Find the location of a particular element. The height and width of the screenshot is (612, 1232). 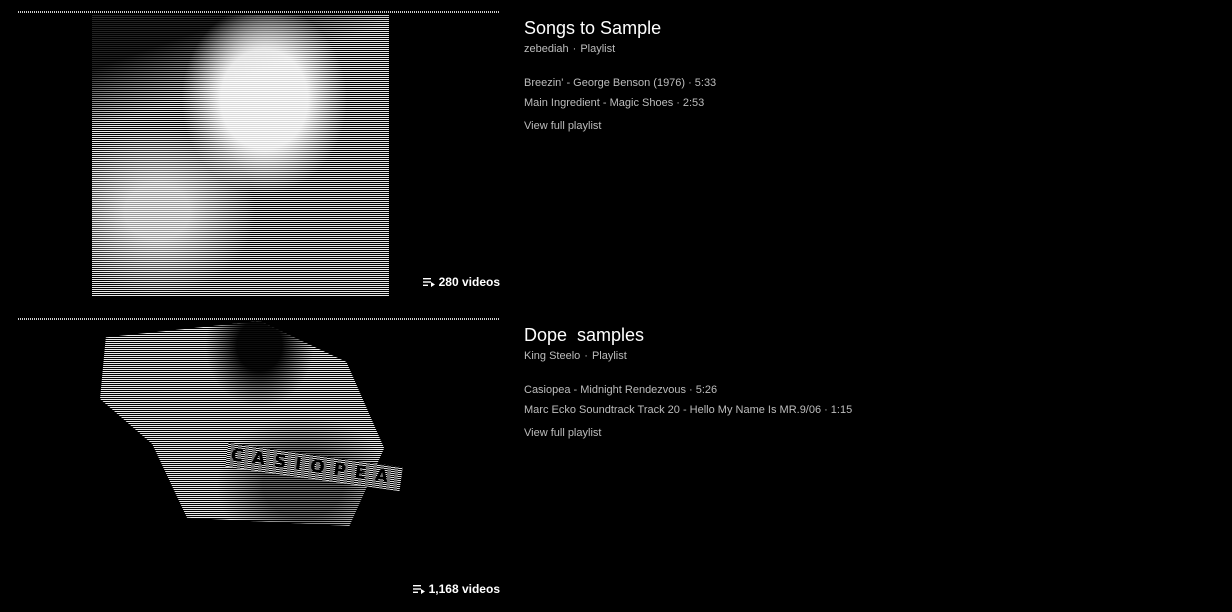

thumbnail-image is located at coordinates (240, 155).